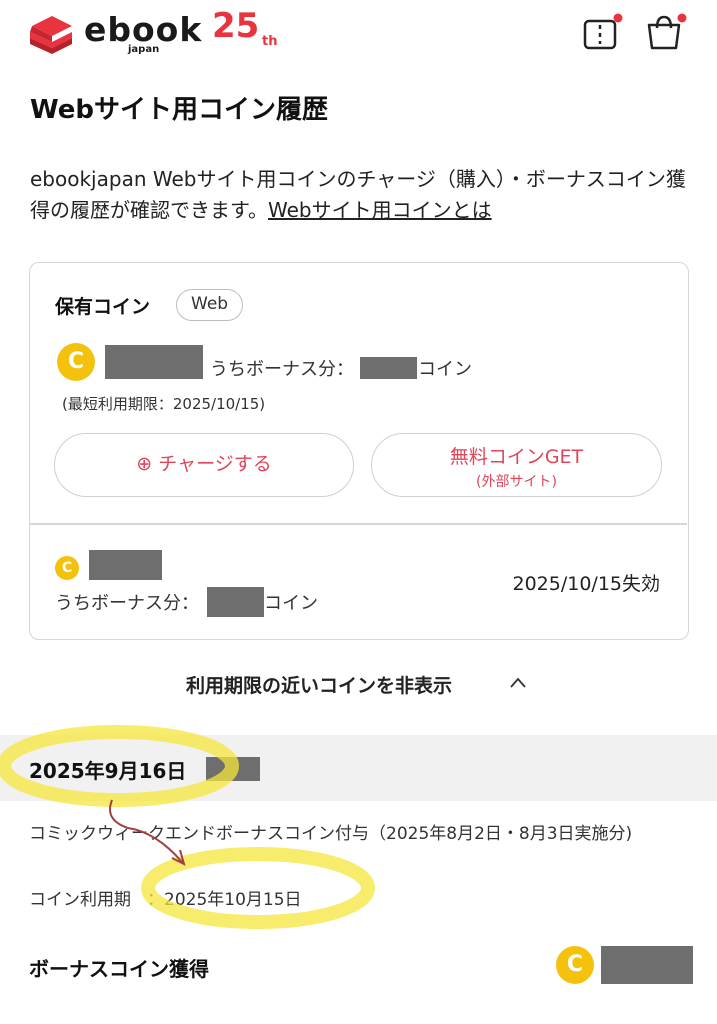 Image resolution: width=717 pixels, height=1024 pixels. I want to click on expire-date: 2025/10/15失効, so click(586, 584).